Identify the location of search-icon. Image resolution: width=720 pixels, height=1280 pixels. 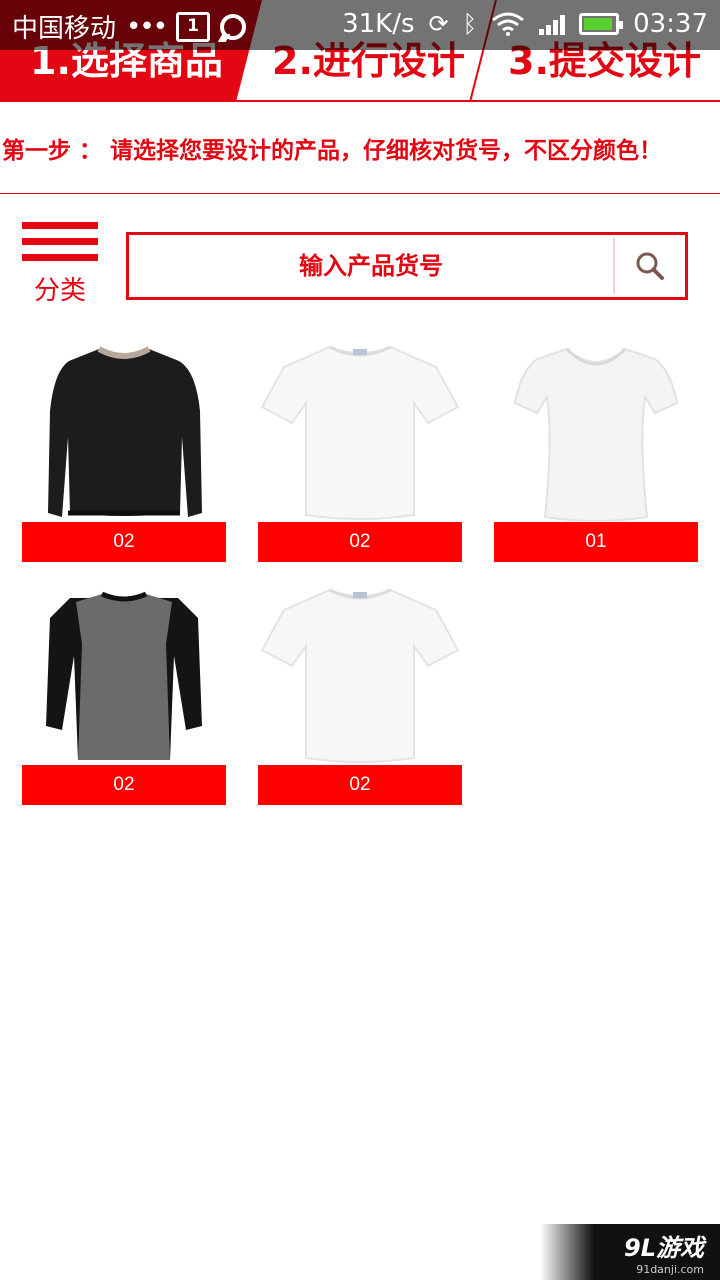
(650, 266).